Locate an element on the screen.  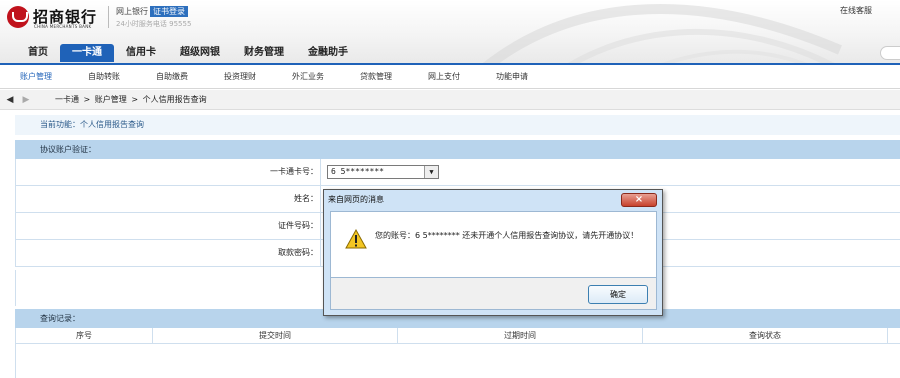
breadcrumb-level3: 个人信用报告查询 is located at coordinates (174, 99).